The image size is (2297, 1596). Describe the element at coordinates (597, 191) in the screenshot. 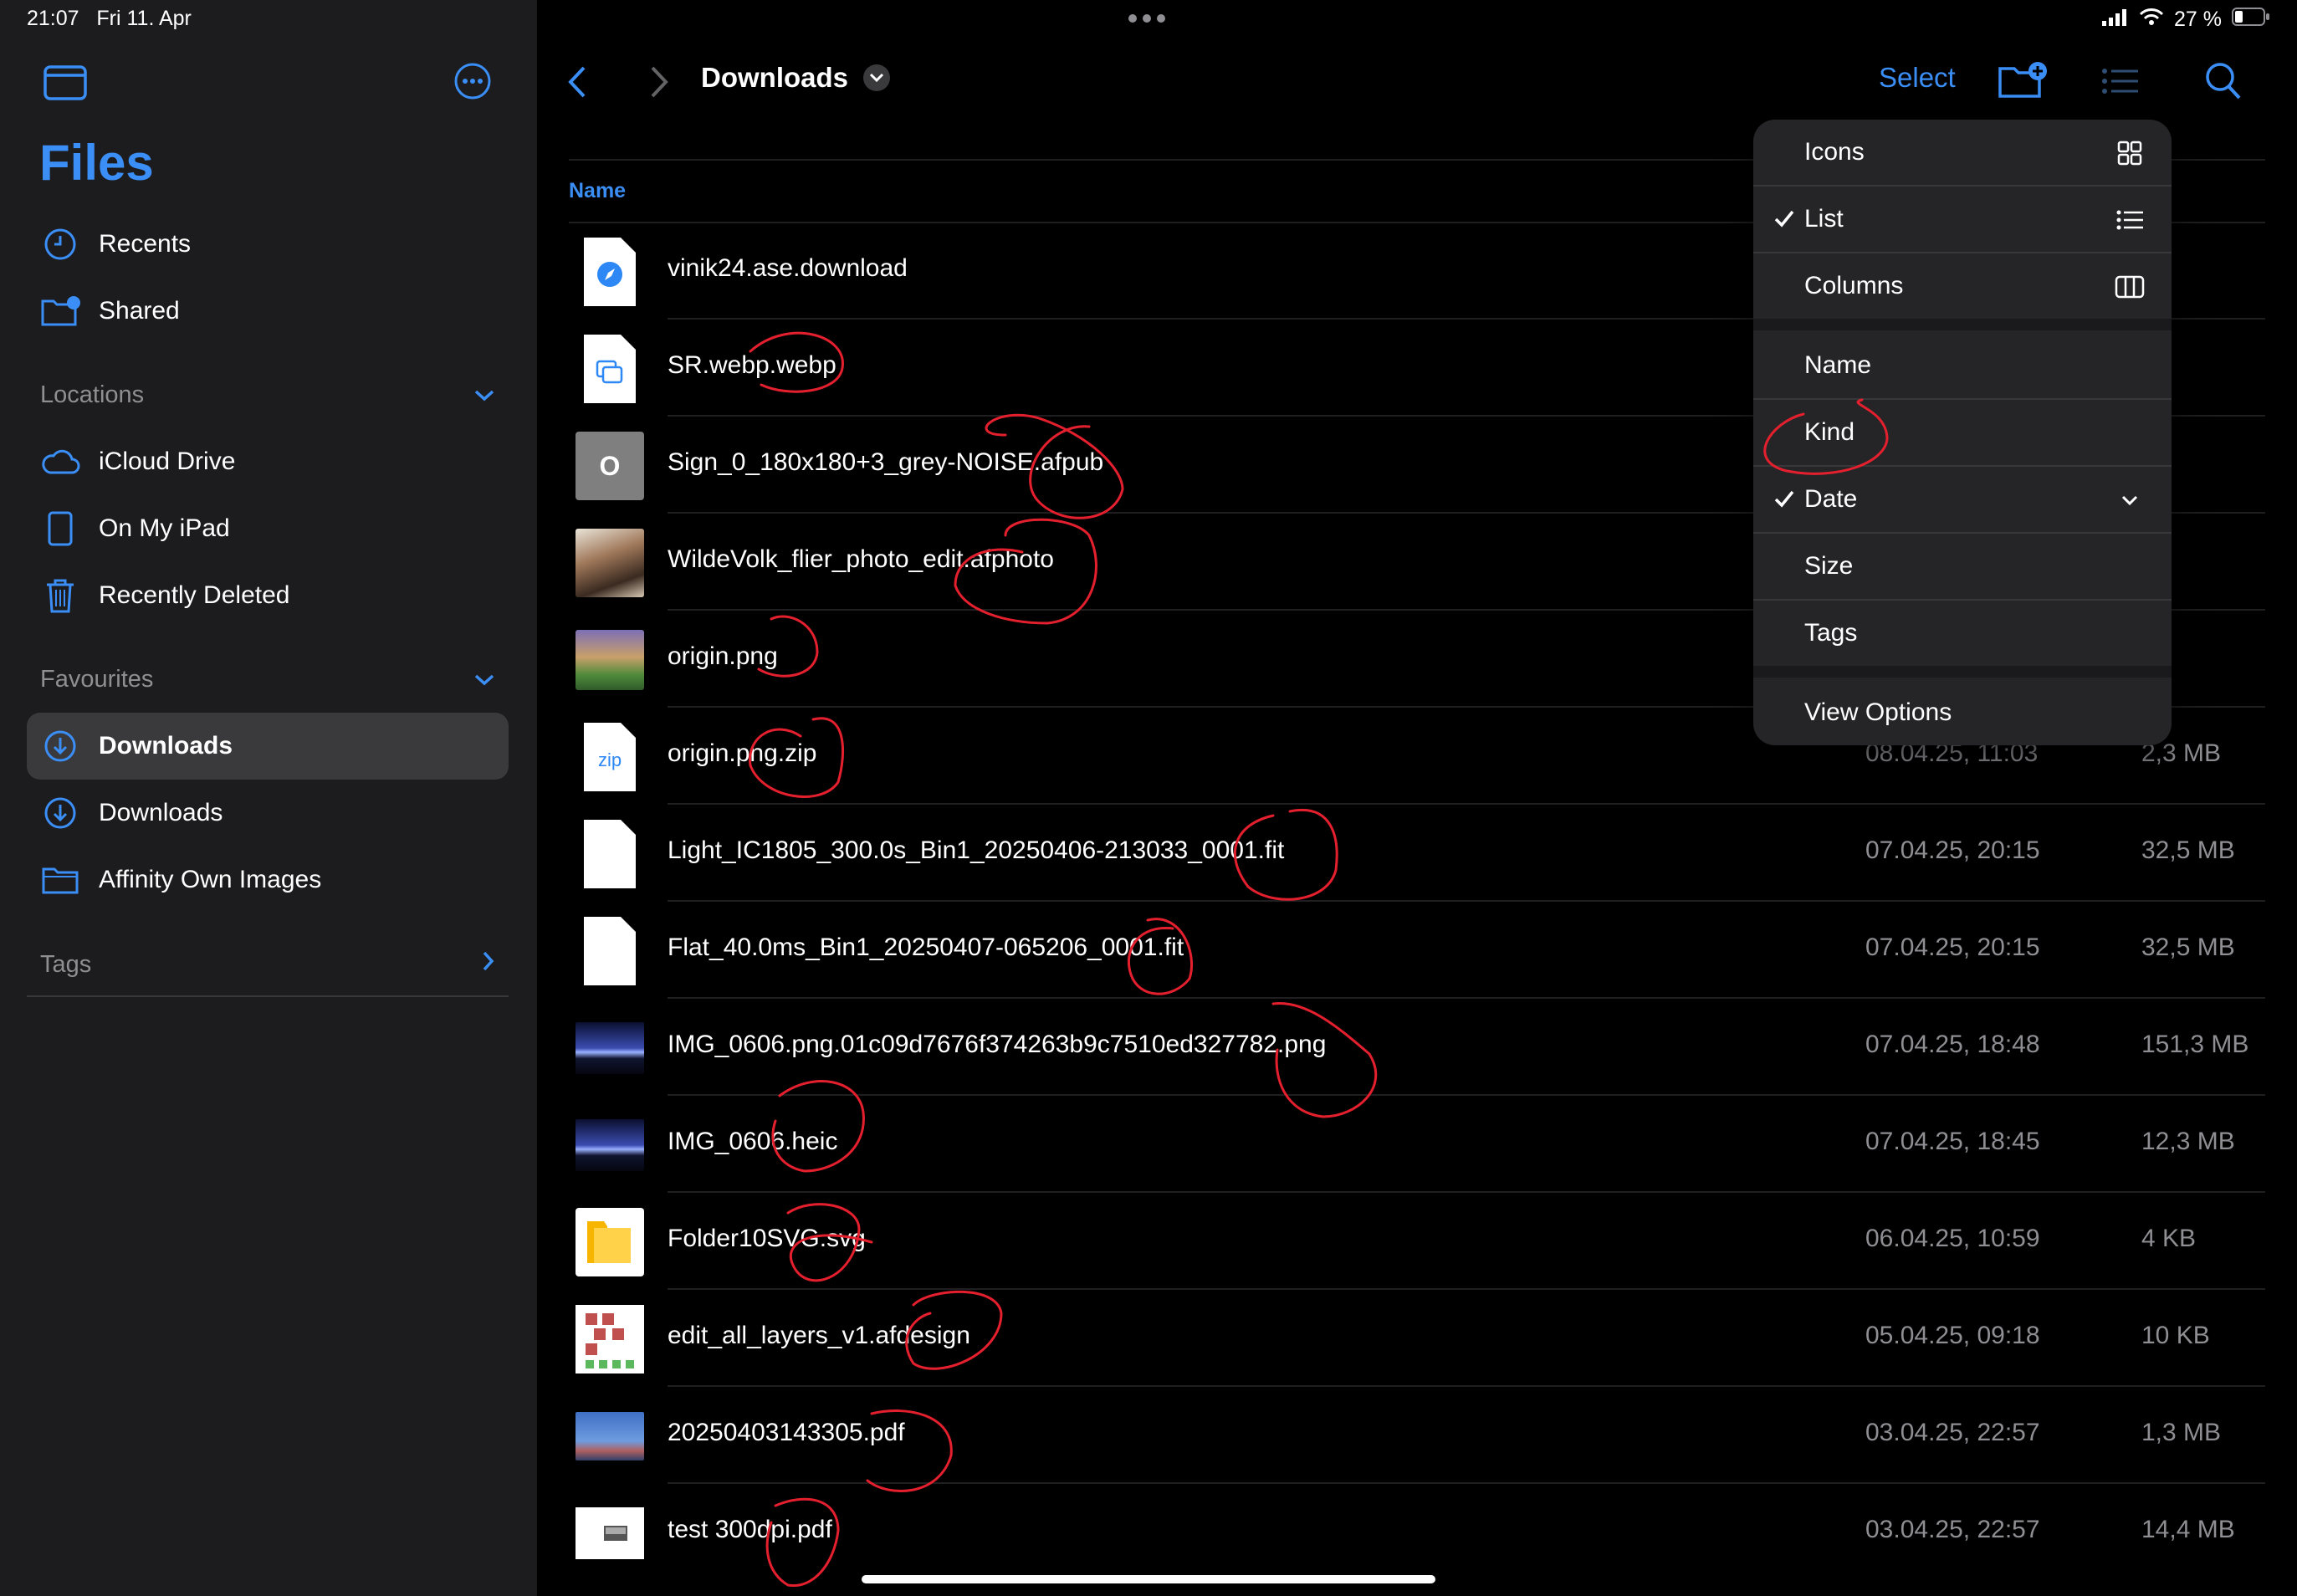

I see `column-header-name: Name` at that location.